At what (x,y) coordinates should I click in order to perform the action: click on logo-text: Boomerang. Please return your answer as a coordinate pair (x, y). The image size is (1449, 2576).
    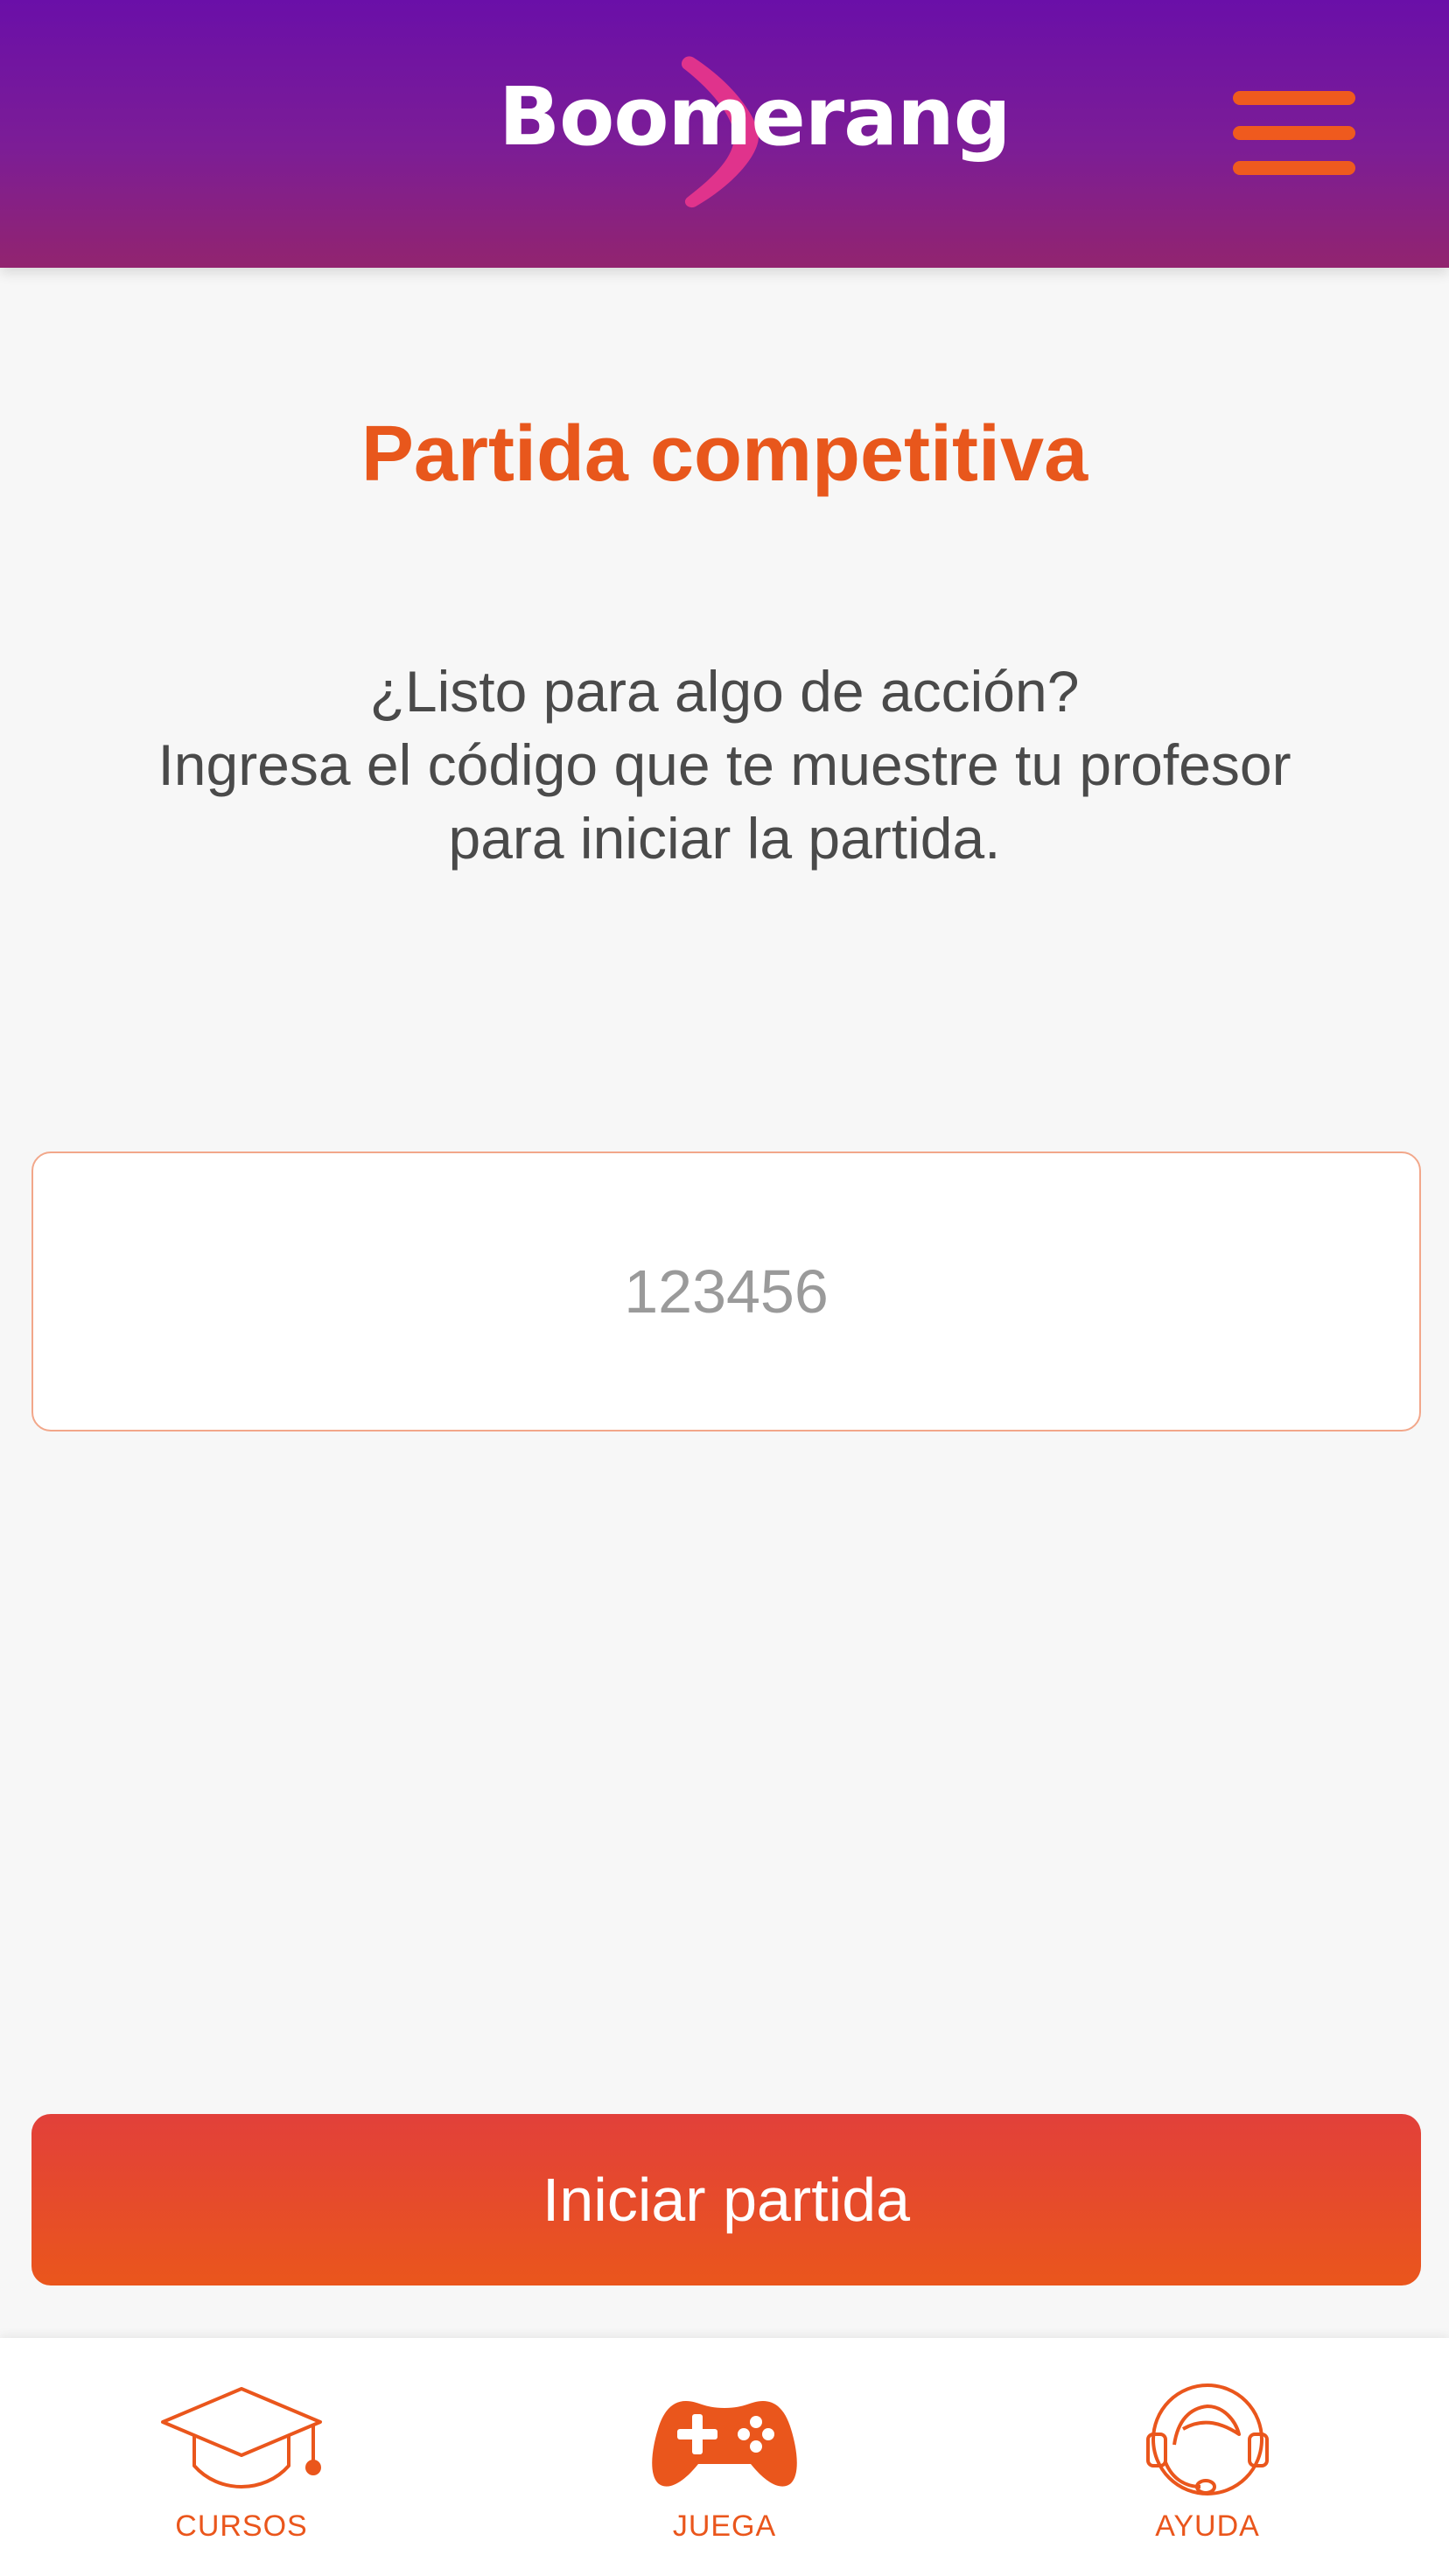
    Looking at the image, I should click on (755, 117).